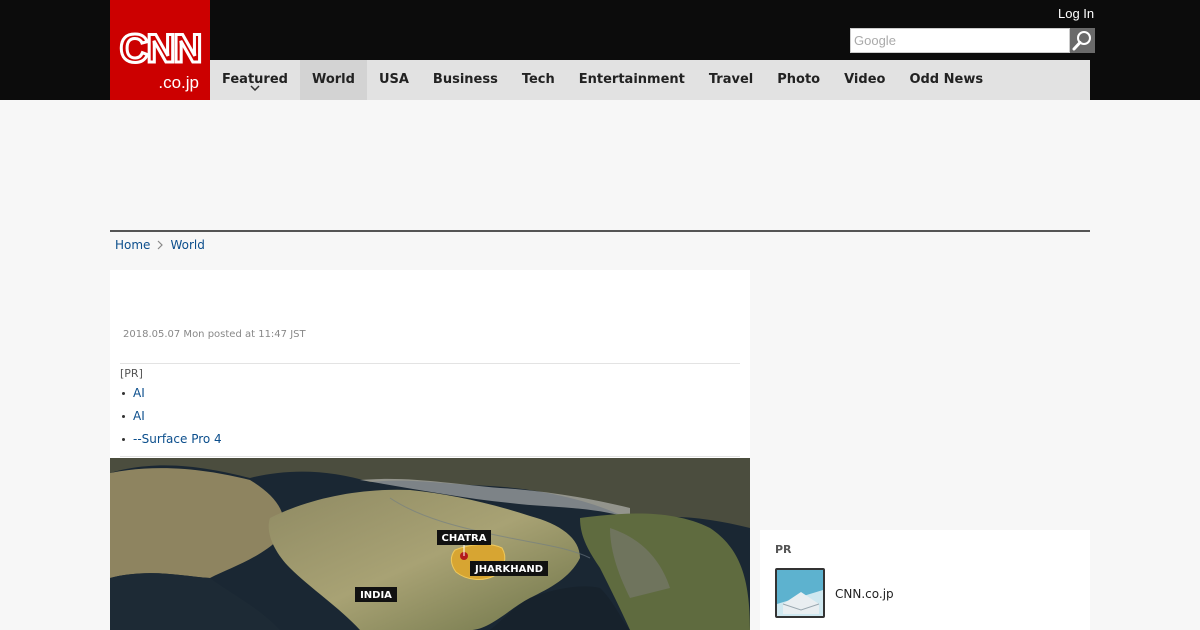  I want to click on map-label-india: INDIA, so click(376, 595).